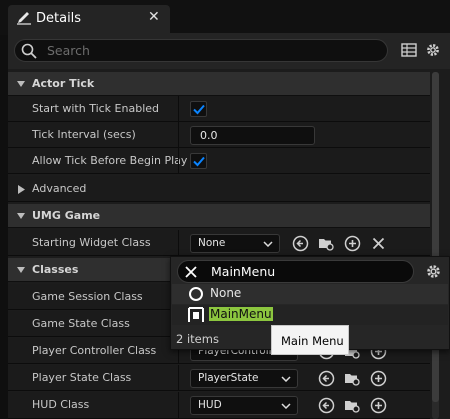  I want to click on property-row-tick-interval: Tick Interval (secs) 0.0, so click(219, 135).